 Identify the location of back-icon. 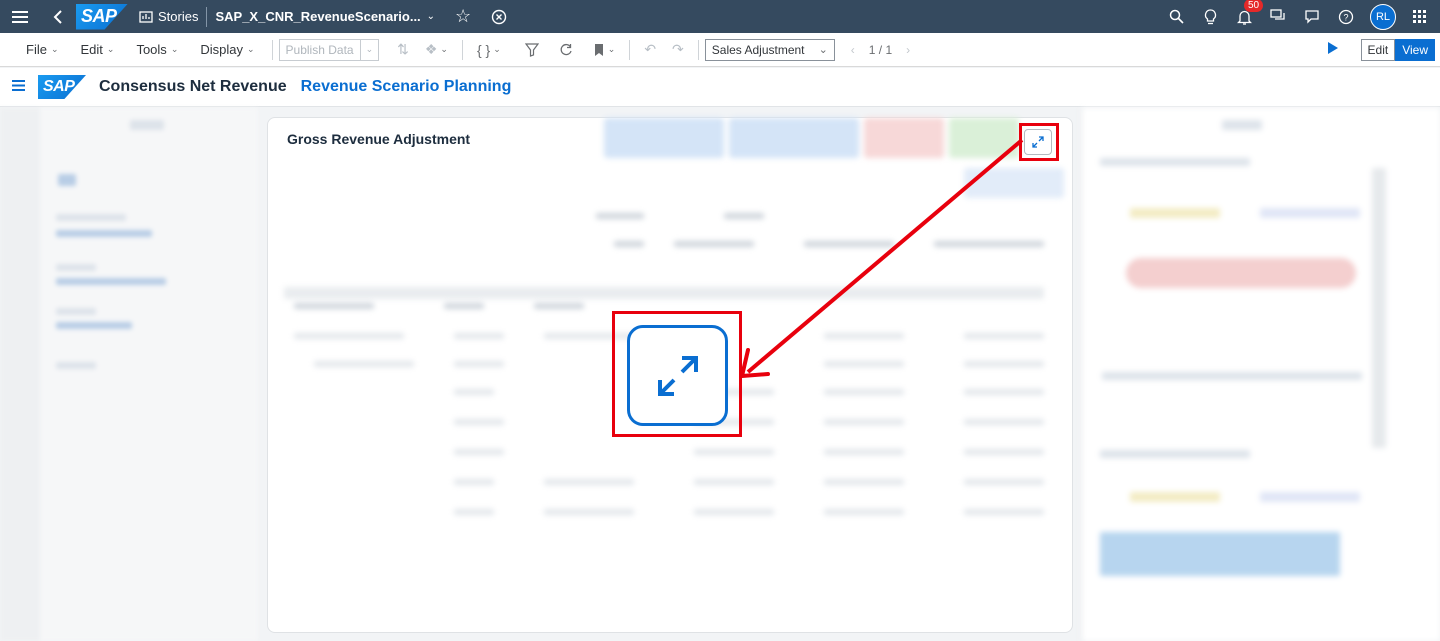
(58, 17).